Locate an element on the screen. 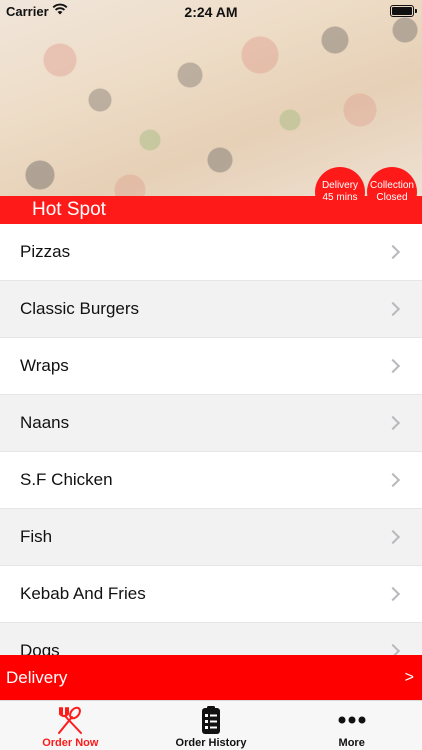 The image size is (422, 750). tab-bar: Order Now Order History More is located at coordinates (211, 725).